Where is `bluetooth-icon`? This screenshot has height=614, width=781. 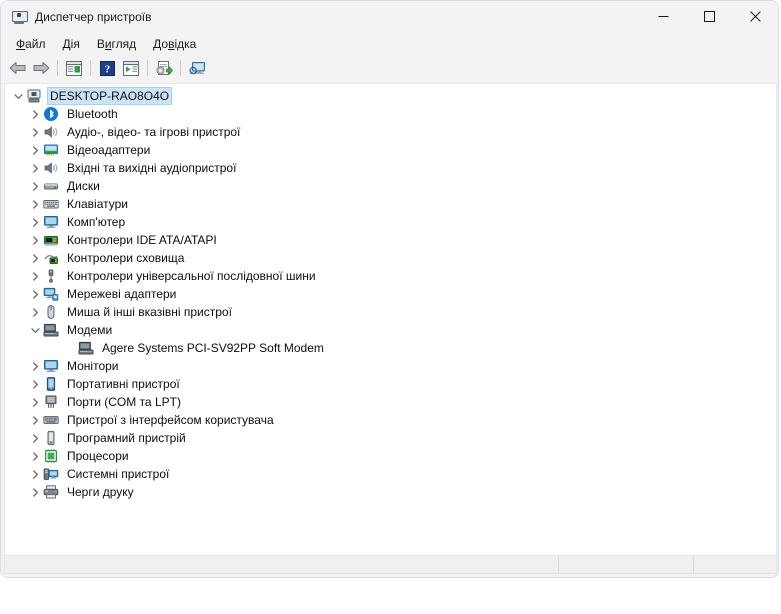 bluetooth-icon is located at coordinates (51, 114).